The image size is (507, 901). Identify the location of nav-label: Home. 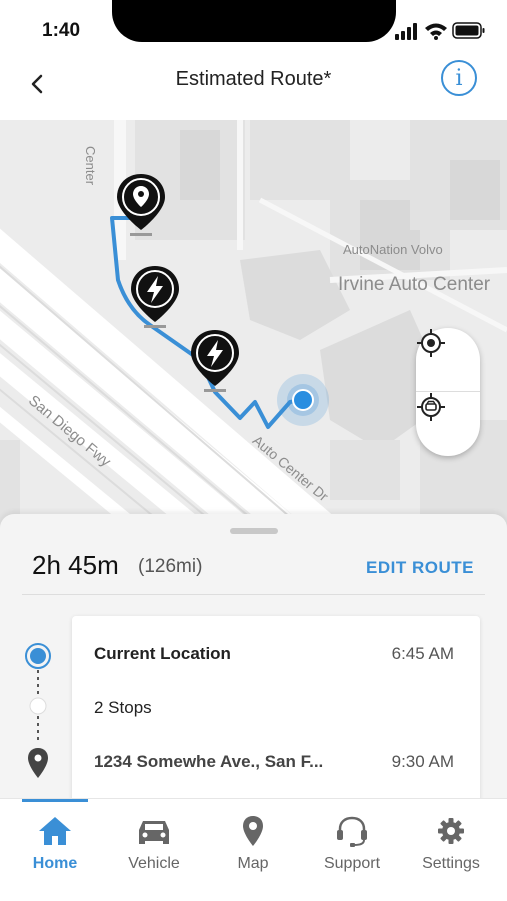
(55, 863).